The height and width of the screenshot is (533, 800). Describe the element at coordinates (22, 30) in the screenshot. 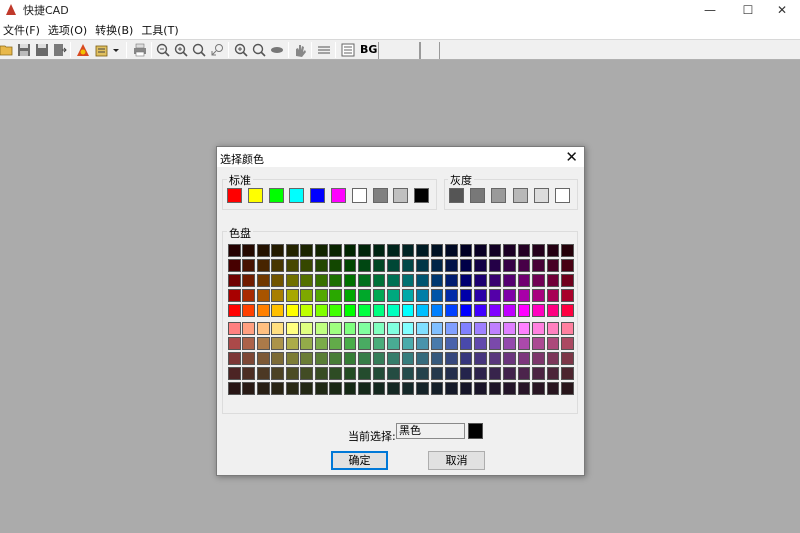

I see `menu-file: 文件(F)` at that location.